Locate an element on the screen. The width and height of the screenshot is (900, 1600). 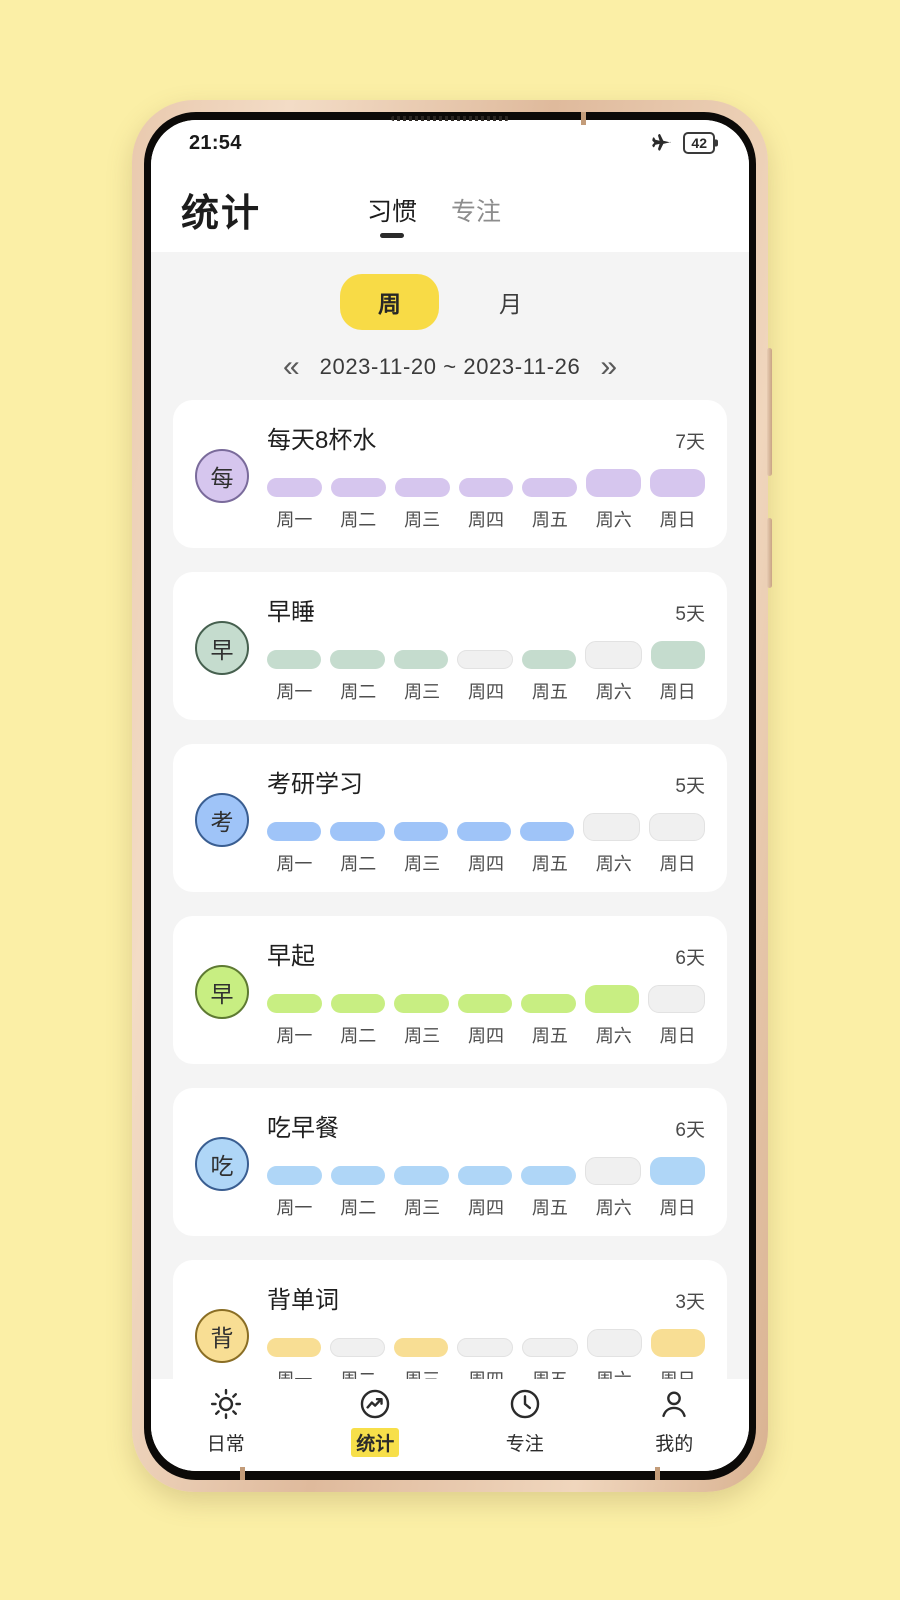
tab-habits: 习惯 is located at coordinates (392, 217).